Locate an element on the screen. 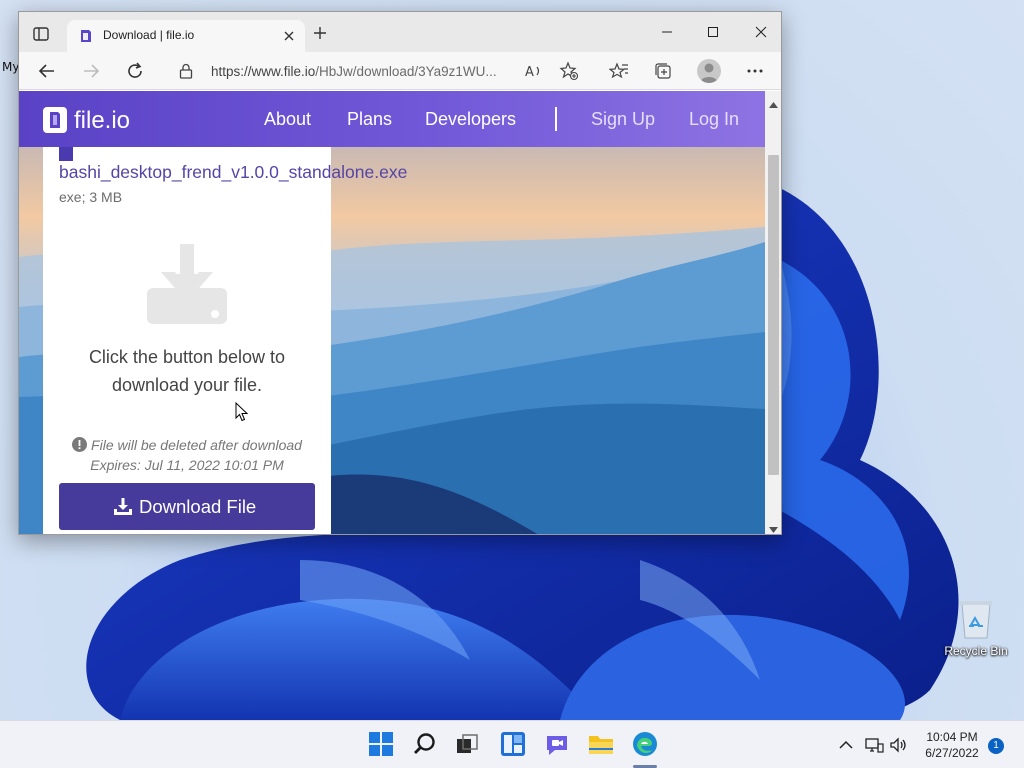 The width and height of the screenshot is (1024, 768). chat-icon is located at coordinates (557, 744).